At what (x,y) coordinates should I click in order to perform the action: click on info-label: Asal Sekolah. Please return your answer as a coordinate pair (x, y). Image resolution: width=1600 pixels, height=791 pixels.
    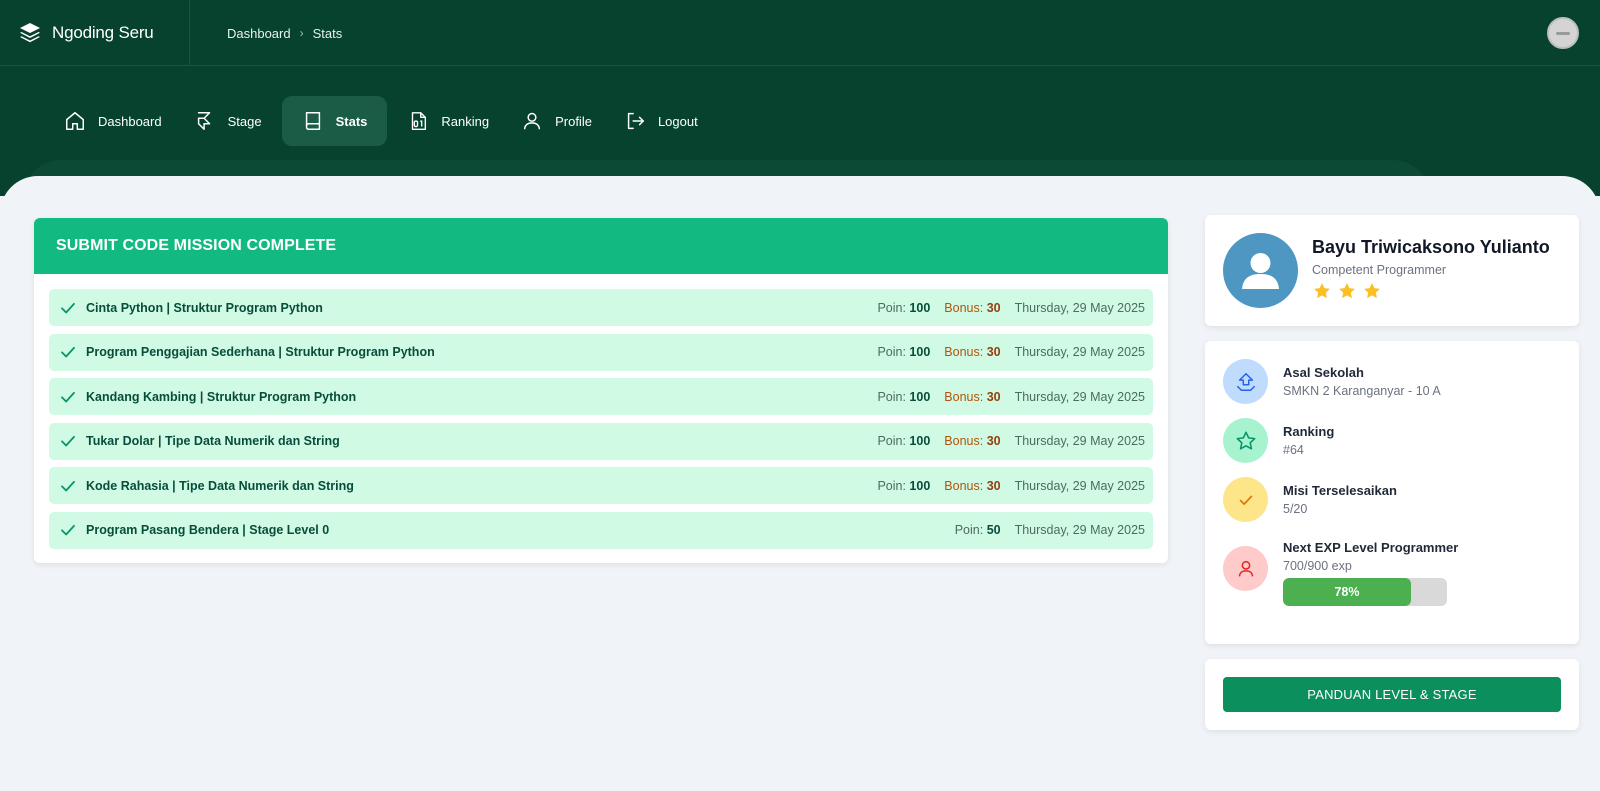
    Looking at the image, I should click on (1323, 372).